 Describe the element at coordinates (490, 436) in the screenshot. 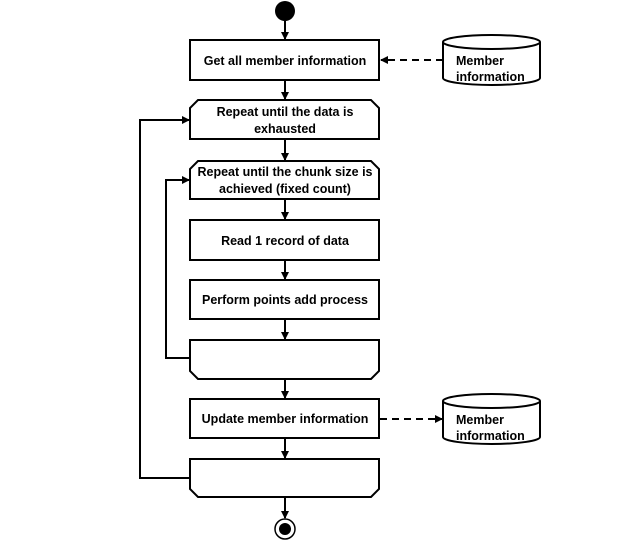

I see `db-target-label-2: information` at that location.